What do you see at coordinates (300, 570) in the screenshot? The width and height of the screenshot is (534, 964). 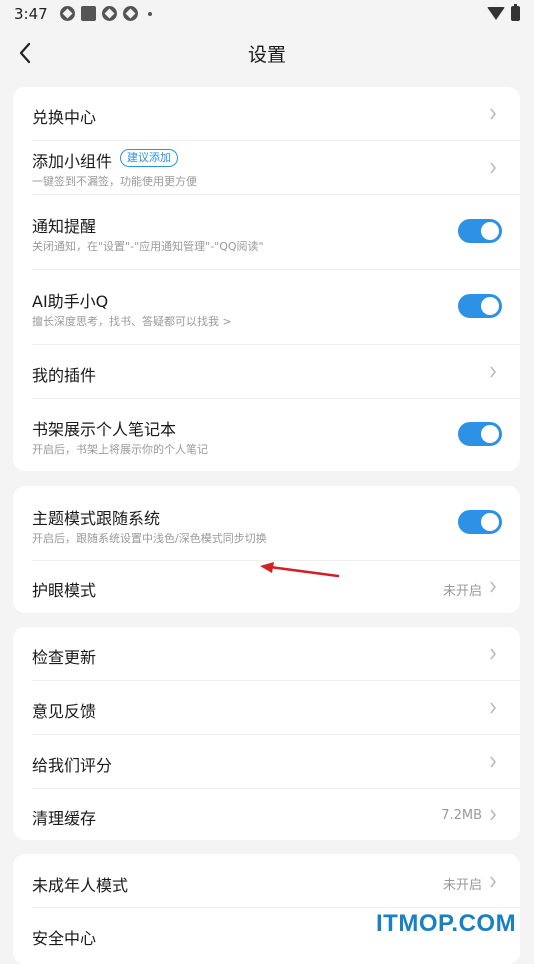 I see `annotation-arrow-icon` at bounding box center [300, 570].